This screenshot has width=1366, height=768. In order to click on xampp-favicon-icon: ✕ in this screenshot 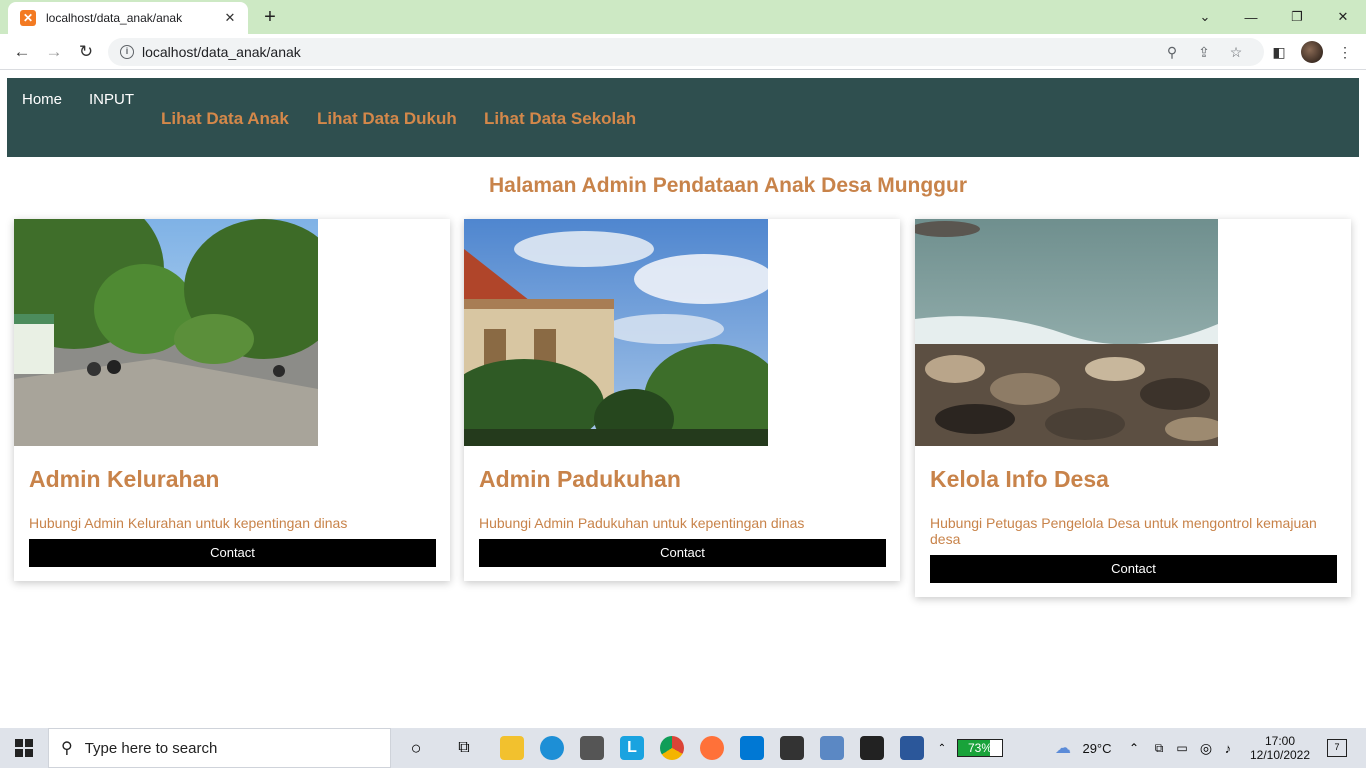, I will do `click(28, 18)`.